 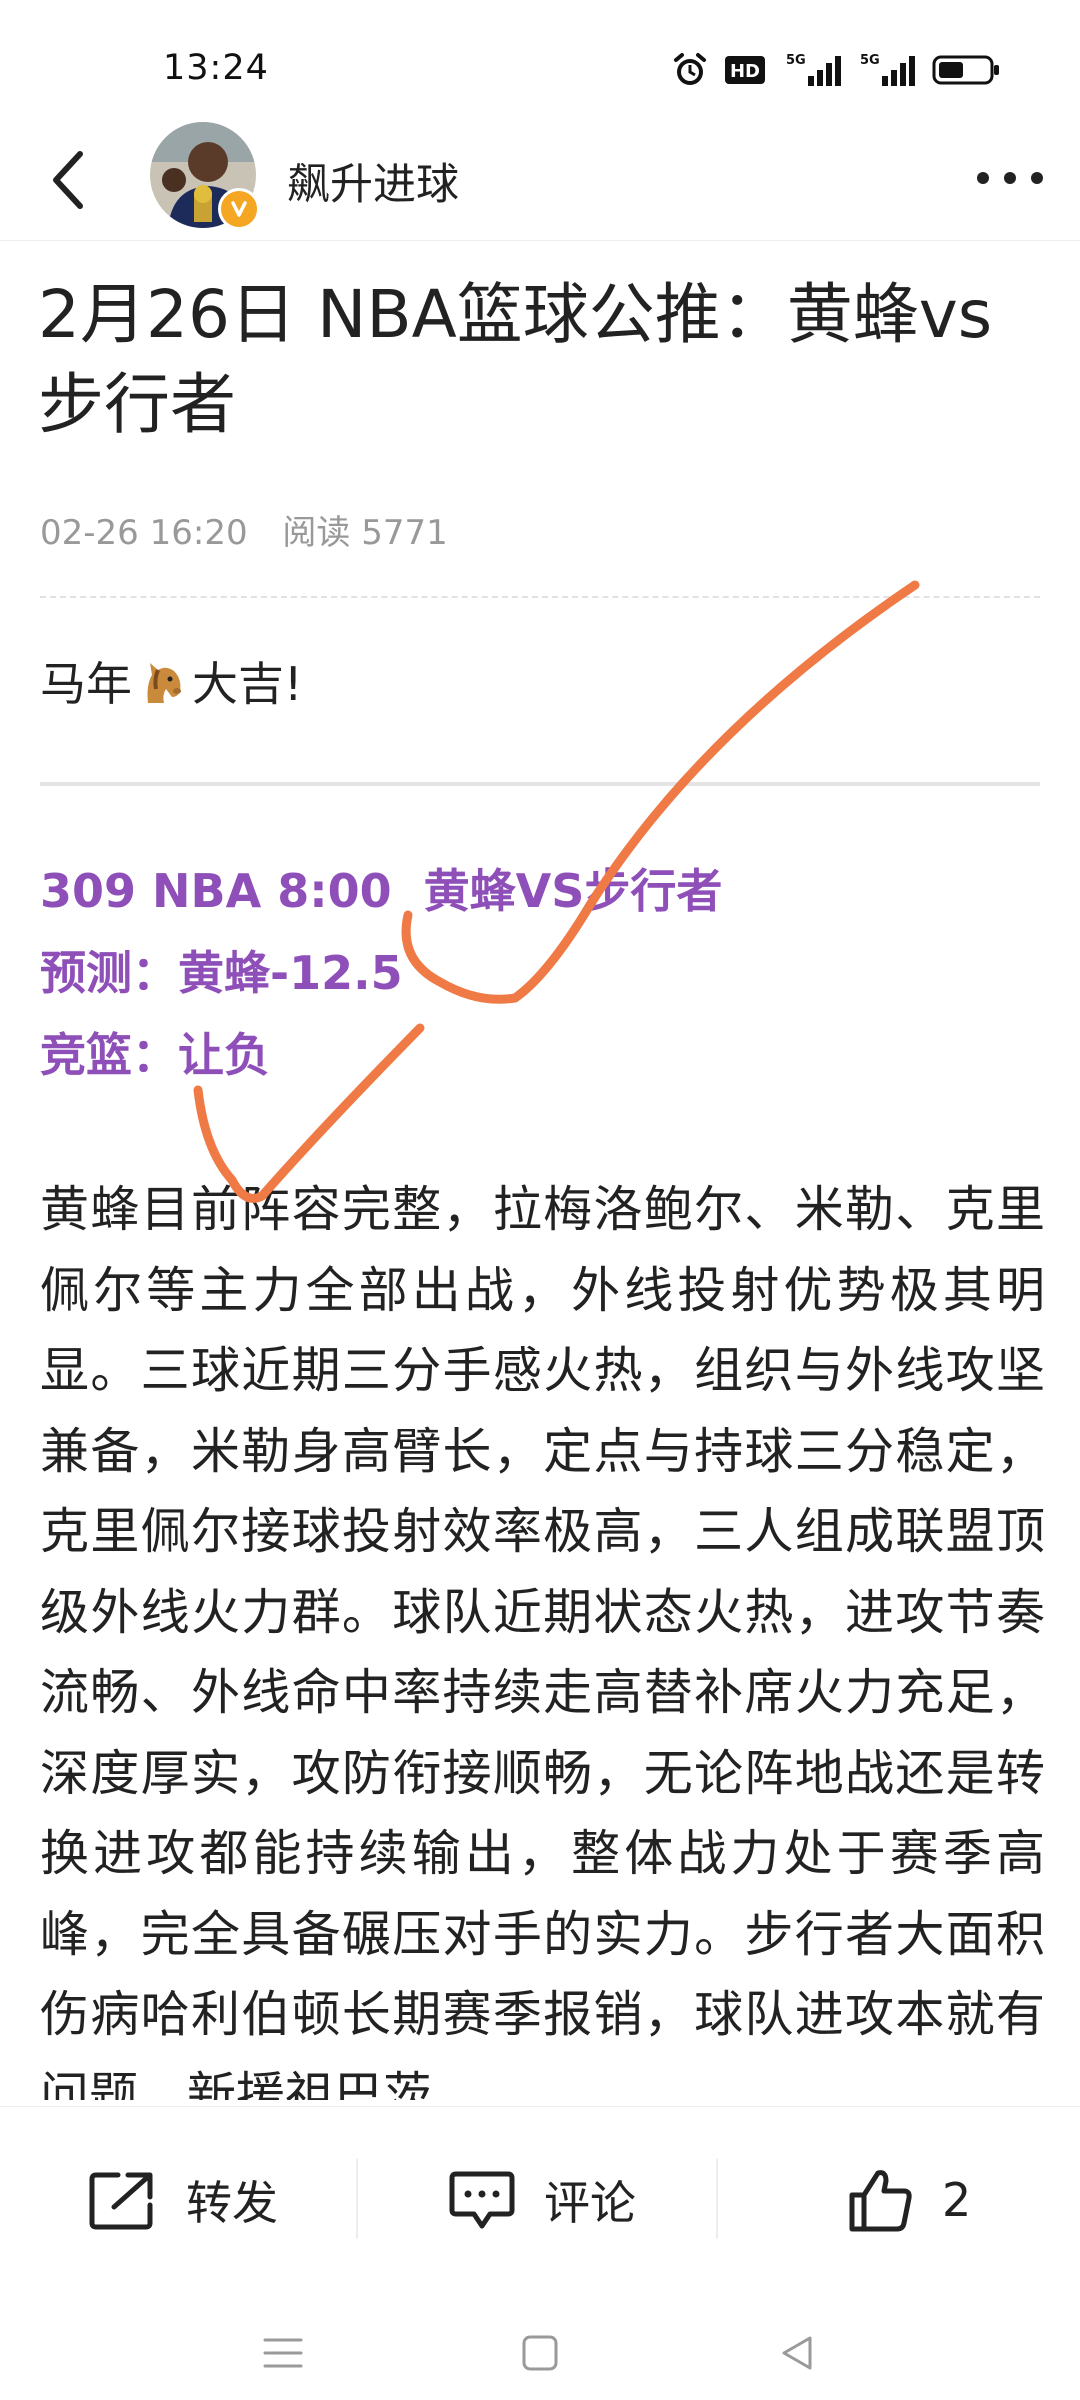 I want to click on menu-nav-button, so click(x=283, y=2353).